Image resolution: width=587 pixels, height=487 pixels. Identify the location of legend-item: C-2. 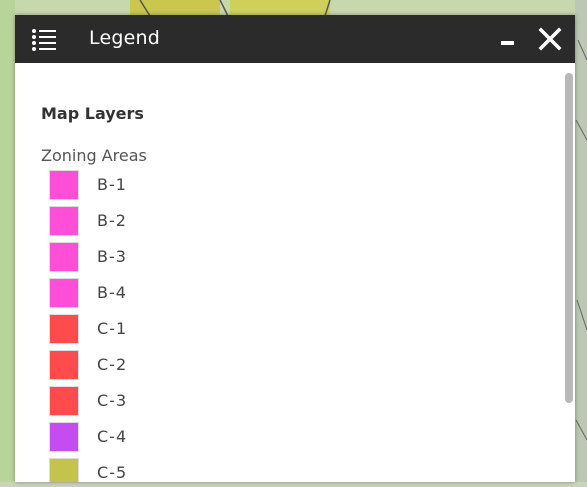
(199, 368).